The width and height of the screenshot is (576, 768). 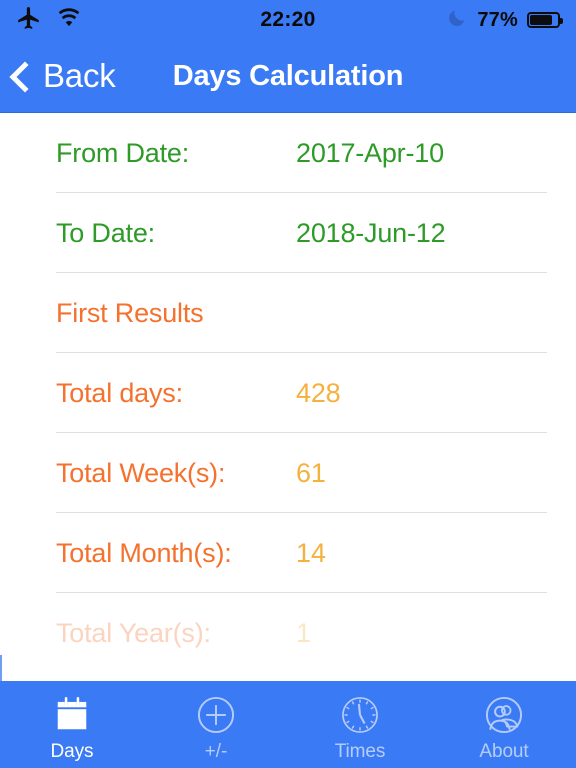 I want to click on table-row: From Date: 2017-Apr-10, so click(x=288, y=153).